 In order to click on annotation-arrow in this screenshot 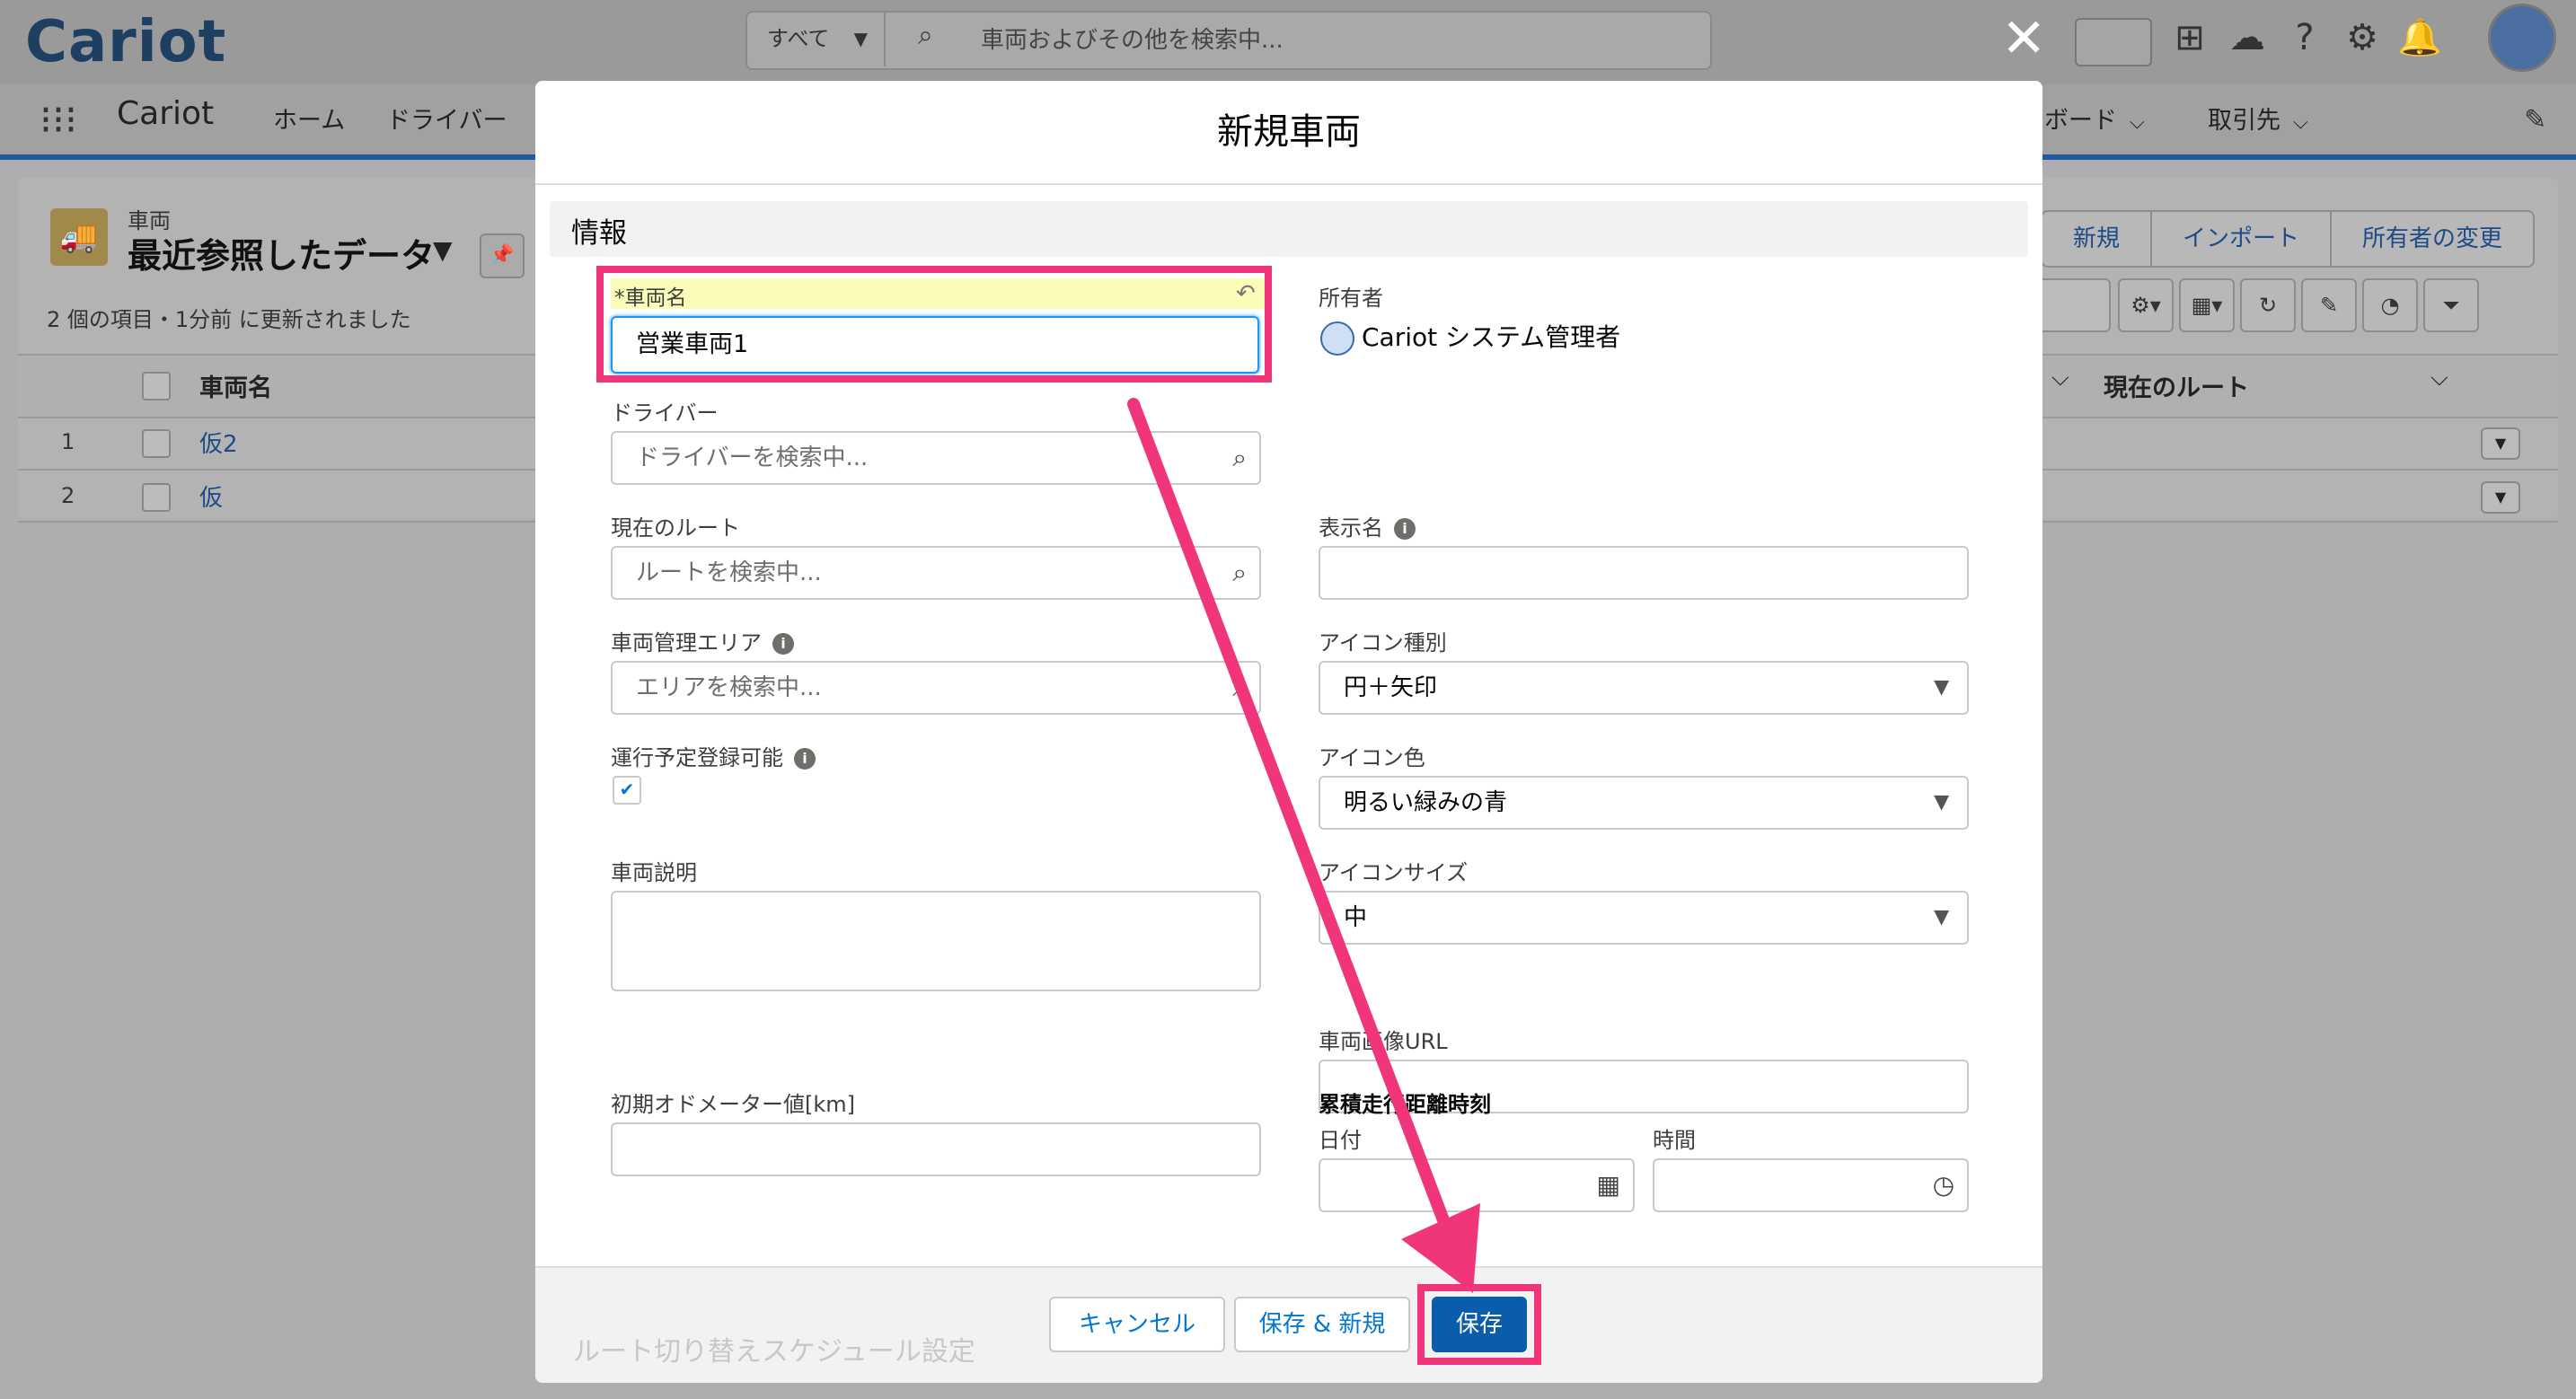, I will do `click(1303, 845)`.